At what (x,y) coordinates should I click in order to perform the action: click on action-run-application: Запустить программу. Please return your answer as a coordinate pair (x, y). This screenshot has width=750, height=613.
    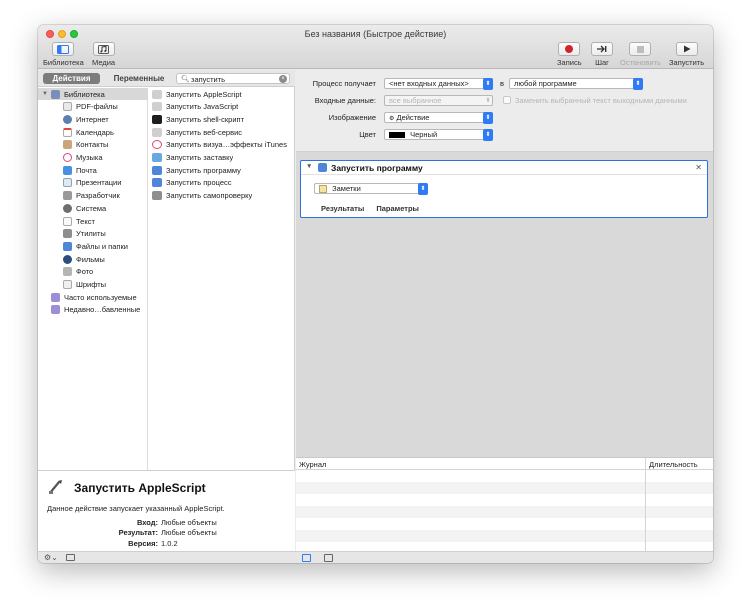
    Looking at the image, I should click on (223, 170).